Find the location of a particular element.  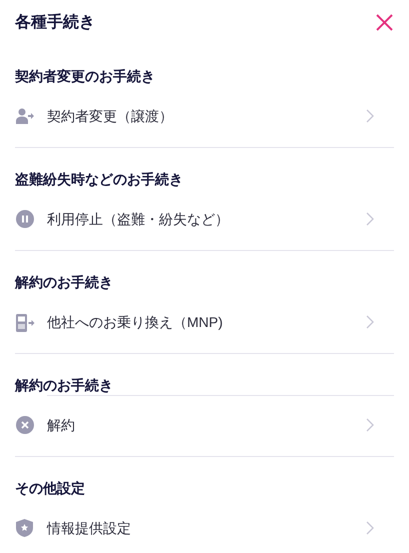

section-heading: 盗難紛失時などのお手続き is located at coordinates (99, 179).